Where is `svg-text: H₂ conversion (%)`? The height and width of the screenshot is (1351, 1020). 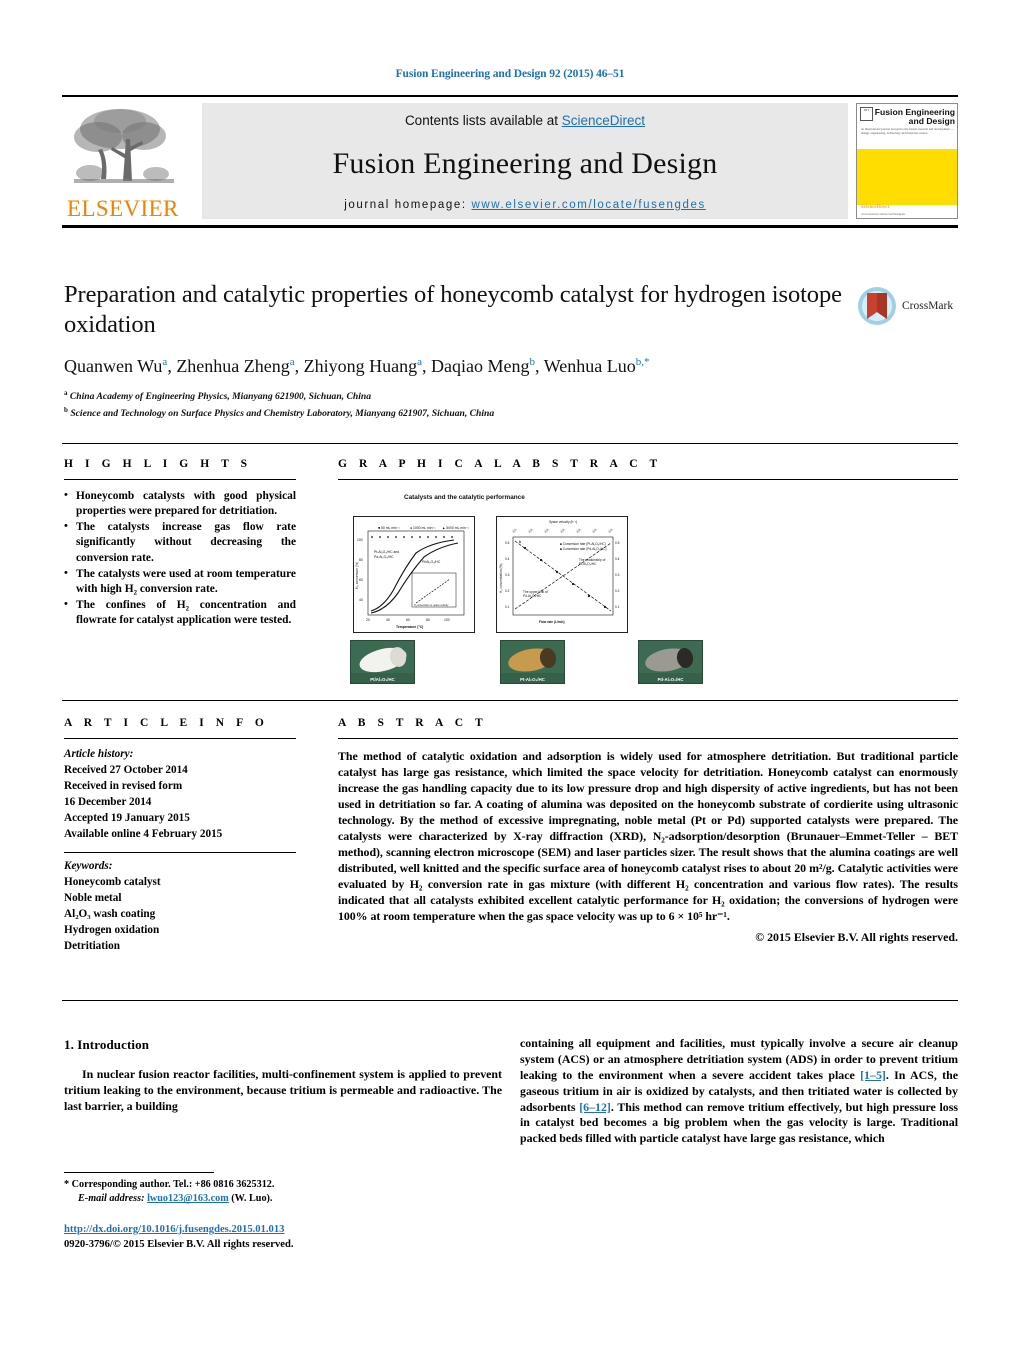
svg-text: H₂ conversion (%) is located at coordinates (357, 575).